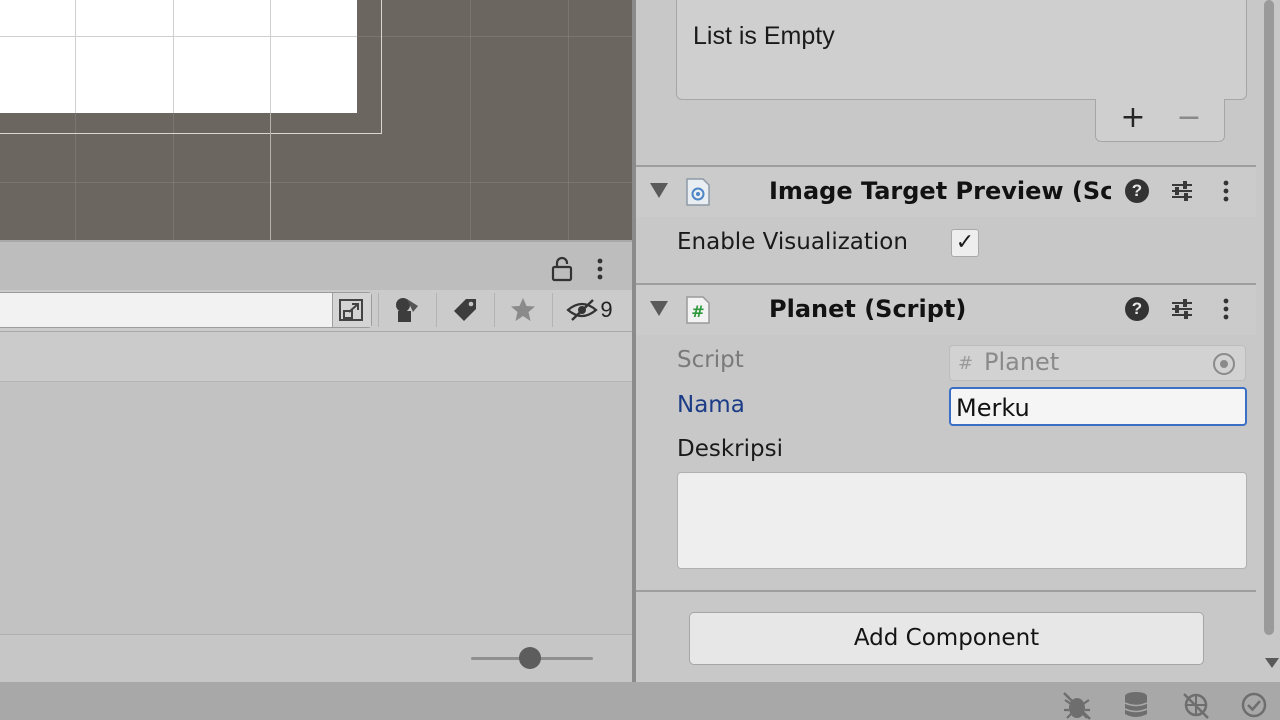 Image resolution: width=1280 pixels, height=720 pixels. Describe the element at coordinates (270, 176) in the screenshot. I see `scene-axis-line` at that location.